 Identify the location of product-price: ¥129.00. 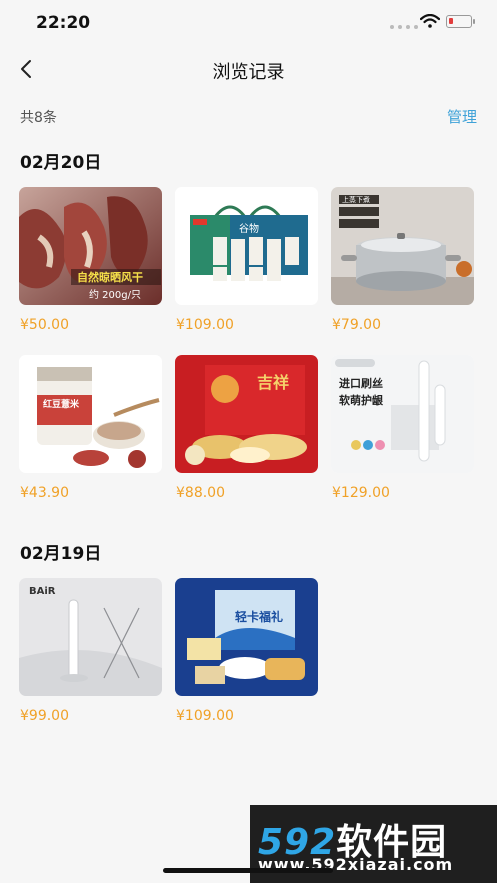
(361, 493).